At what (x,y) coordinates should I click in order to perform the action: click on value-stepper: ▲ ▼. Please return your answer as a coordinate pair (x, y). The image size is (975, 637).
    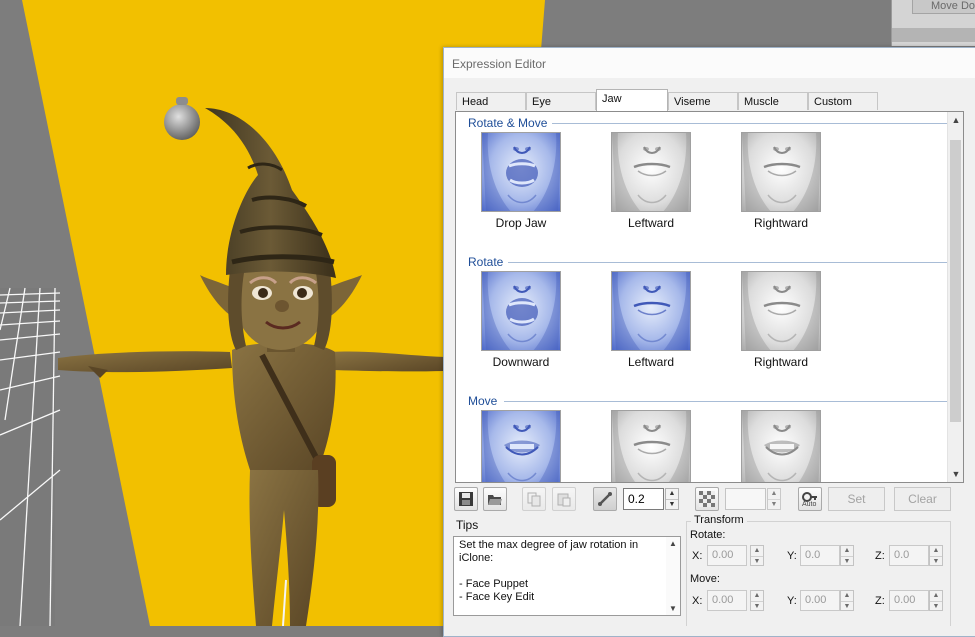
    Looking at the image, I should click on (774, 499).